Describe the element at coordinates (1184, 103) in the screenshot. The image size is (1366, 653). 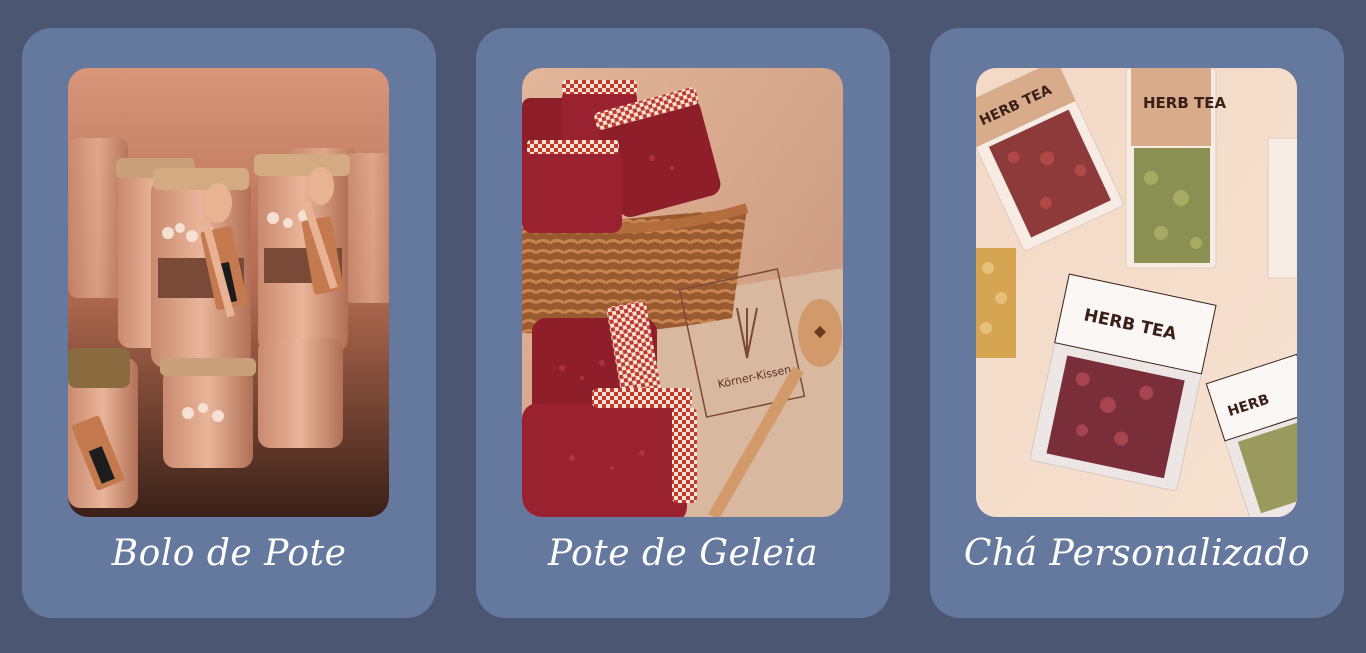
I see `packet-label: HERB TEA` at that location.